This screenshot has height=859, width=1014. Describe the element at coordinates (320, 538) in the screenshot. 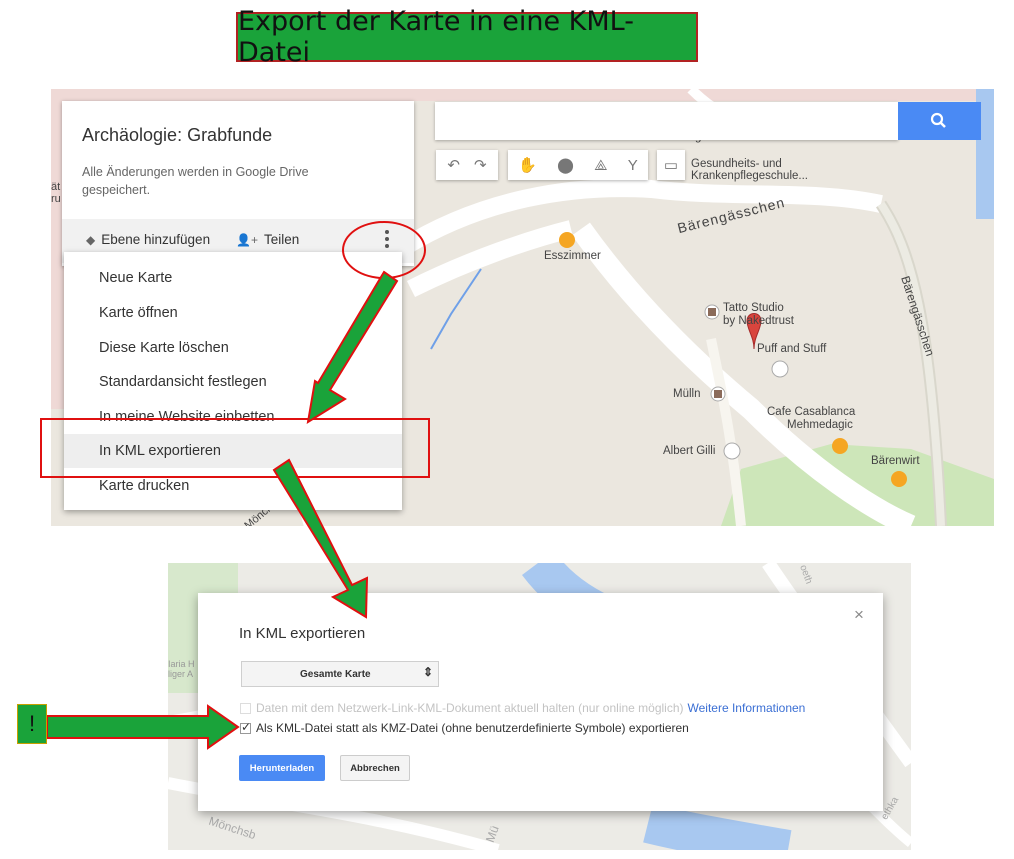

I see `arrow-to-dialog` at that location.